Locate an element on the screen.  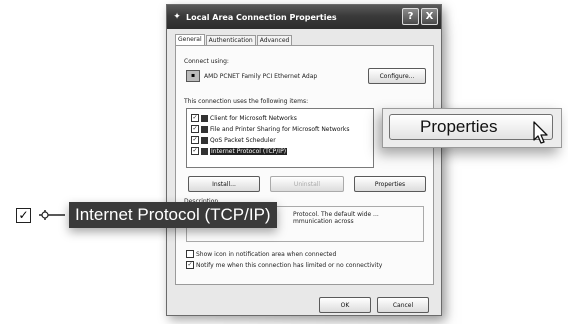
connect-using-label: Connect using: is located at coordinates (206, 61).